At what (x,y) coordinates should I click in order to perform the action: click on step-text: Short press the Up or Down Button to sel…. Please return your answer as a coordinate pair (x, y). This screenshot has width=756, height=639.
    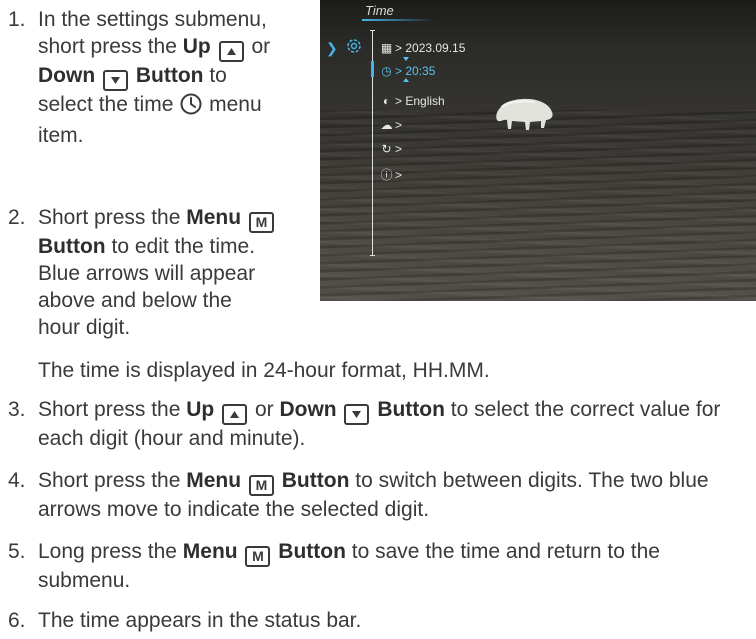
    Looking at the image, I should click on (379, 424).